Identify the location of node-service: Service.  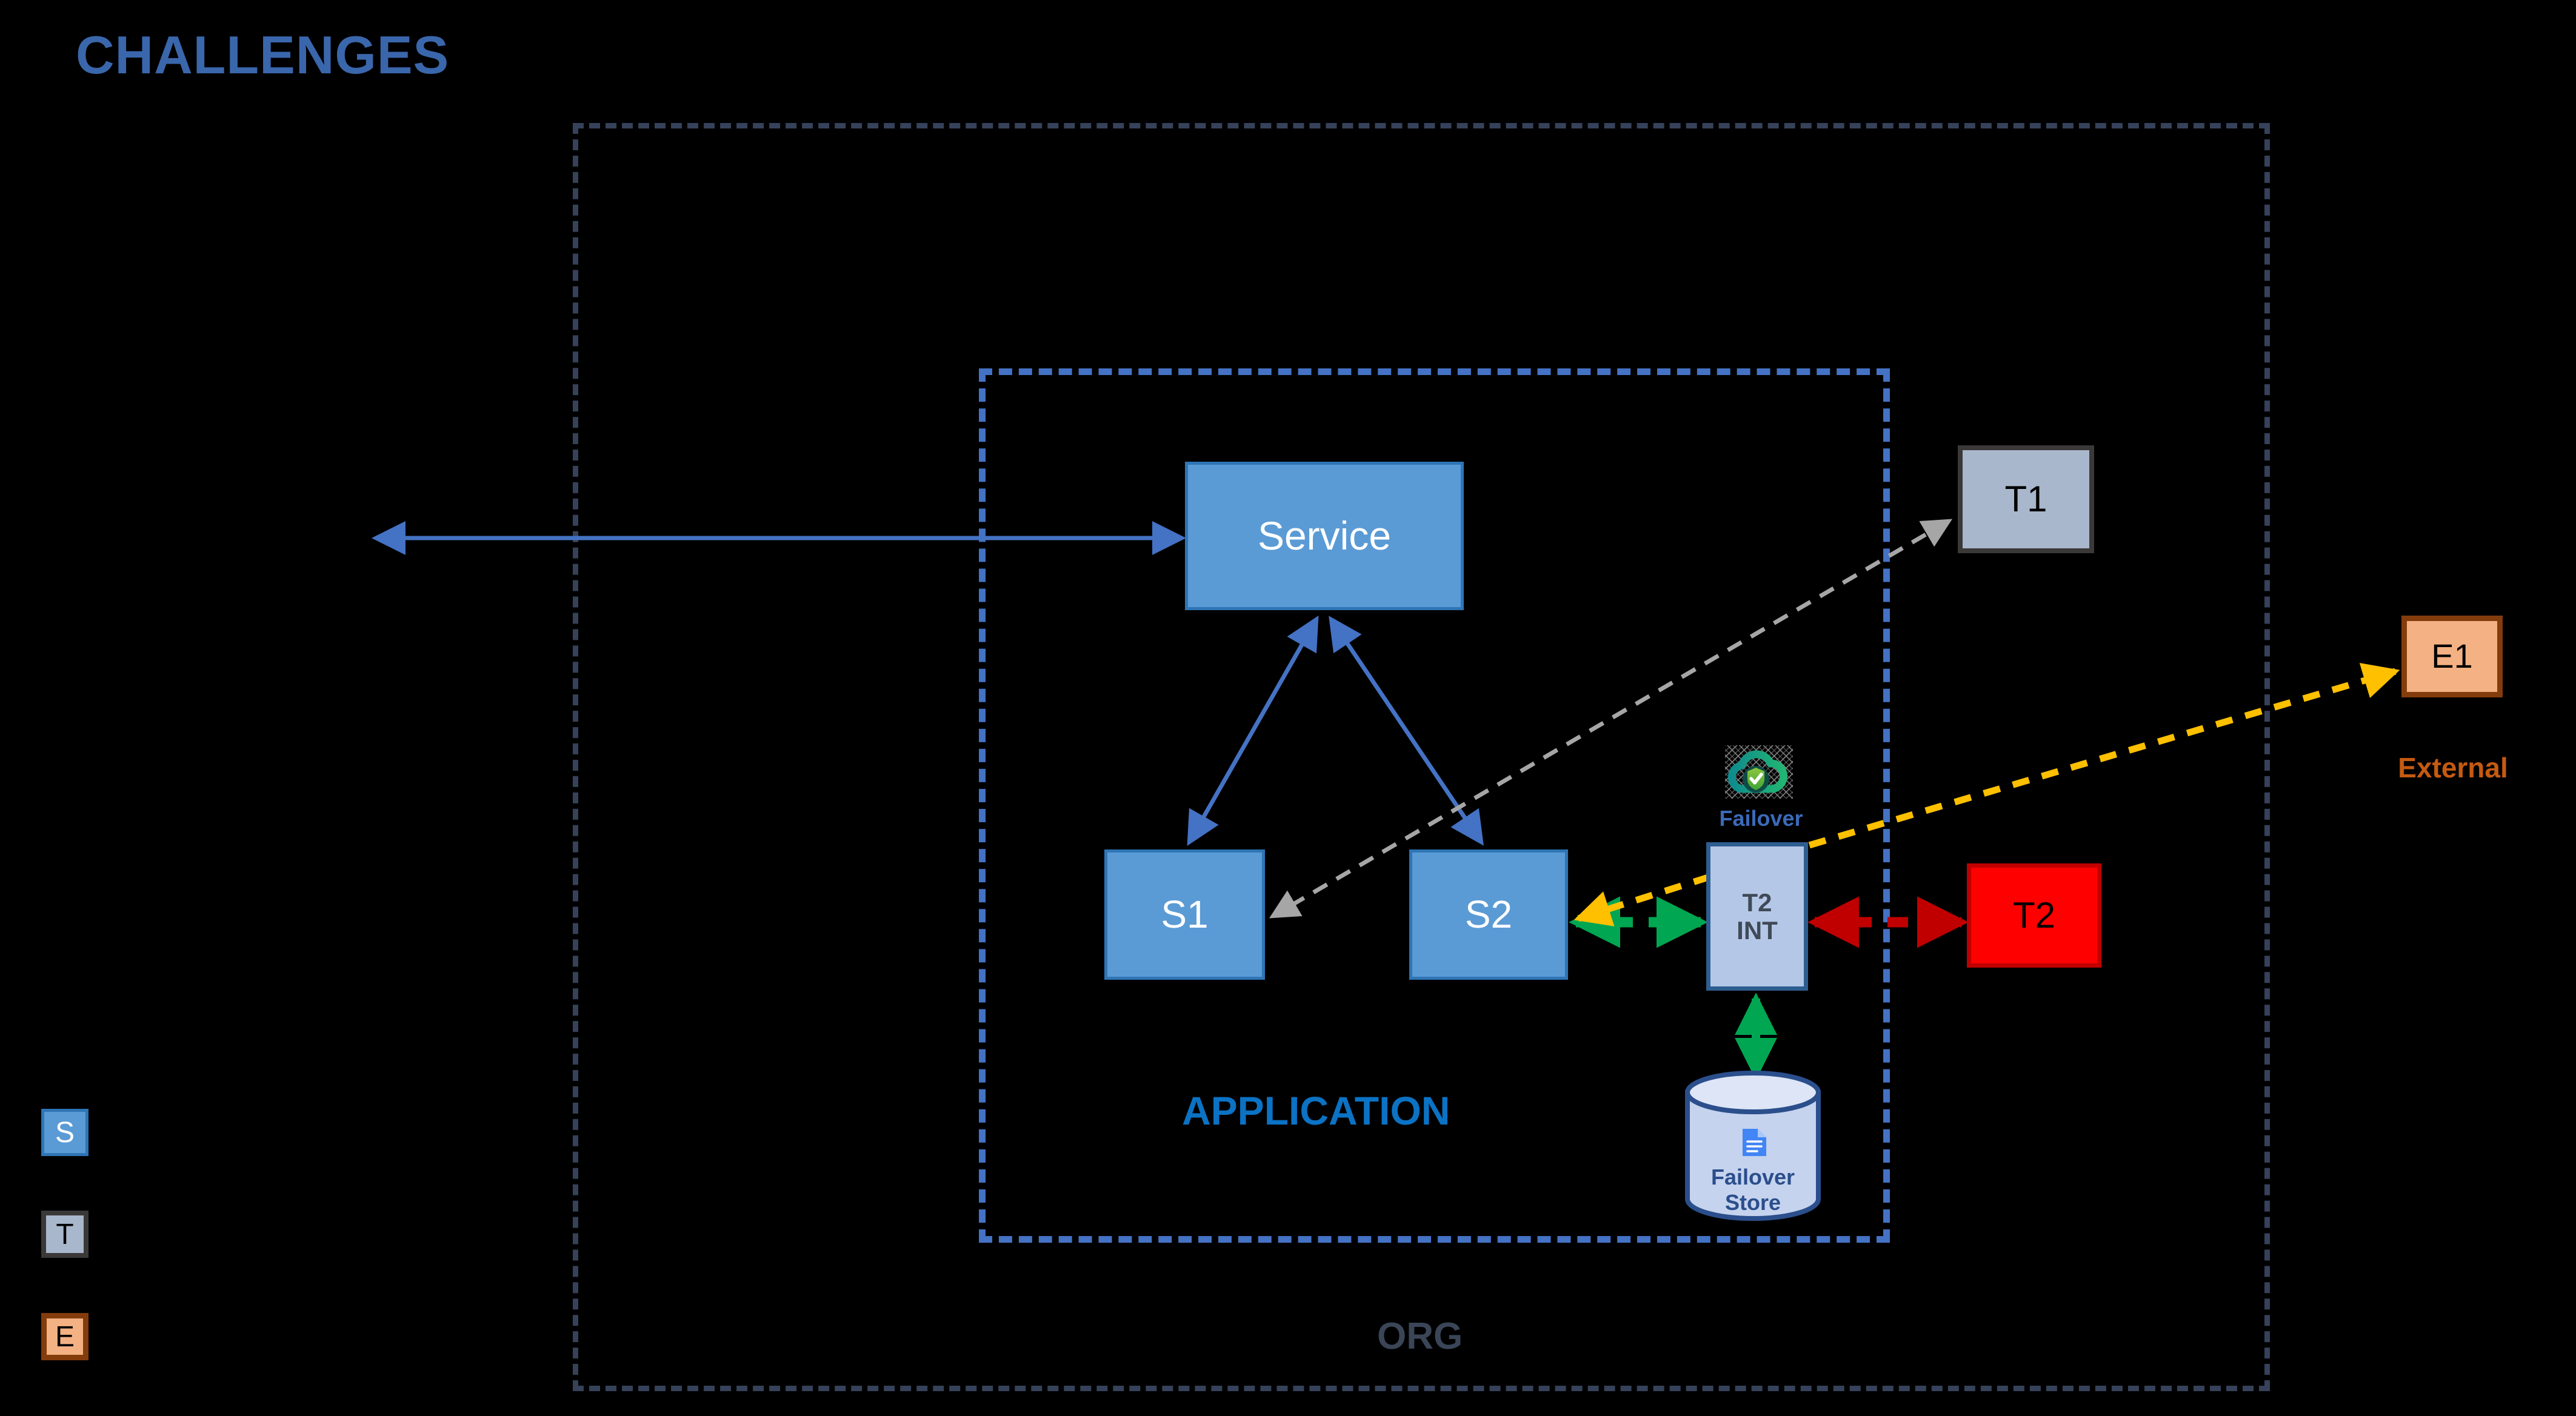
(1324, 536).